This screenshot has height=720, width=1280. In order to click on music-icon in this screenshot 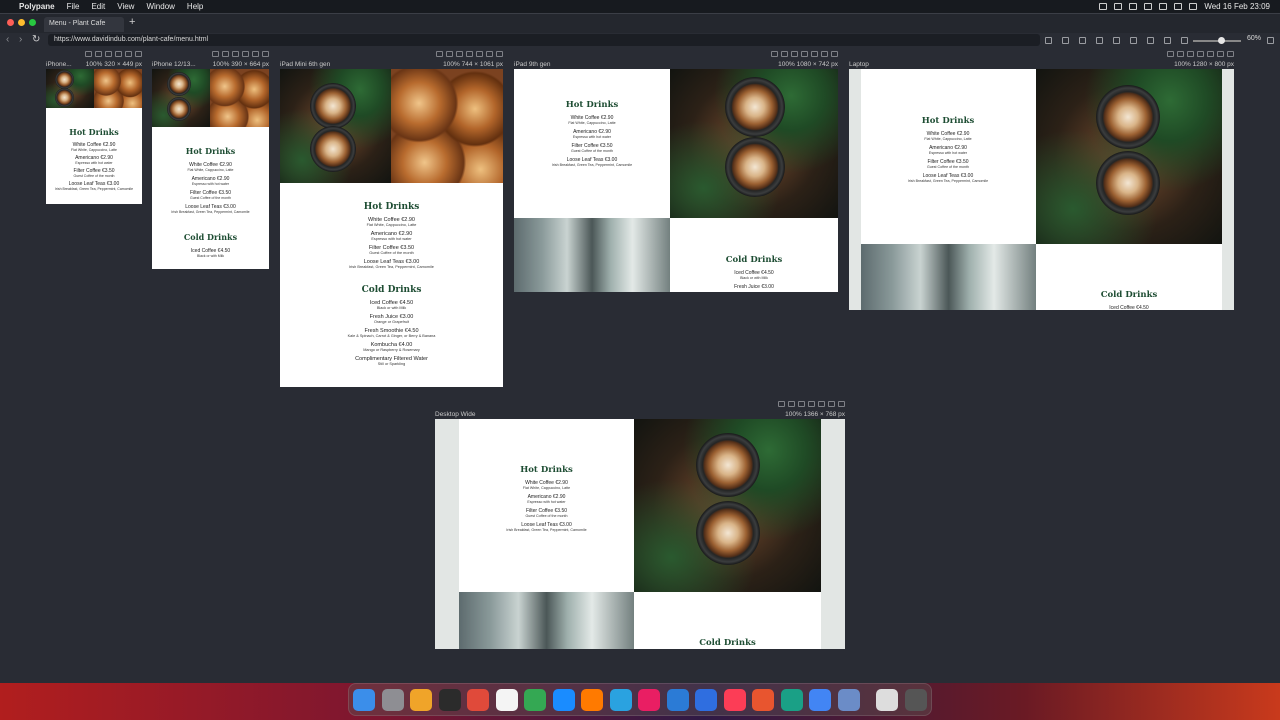, I will do `click(734, 700)`.